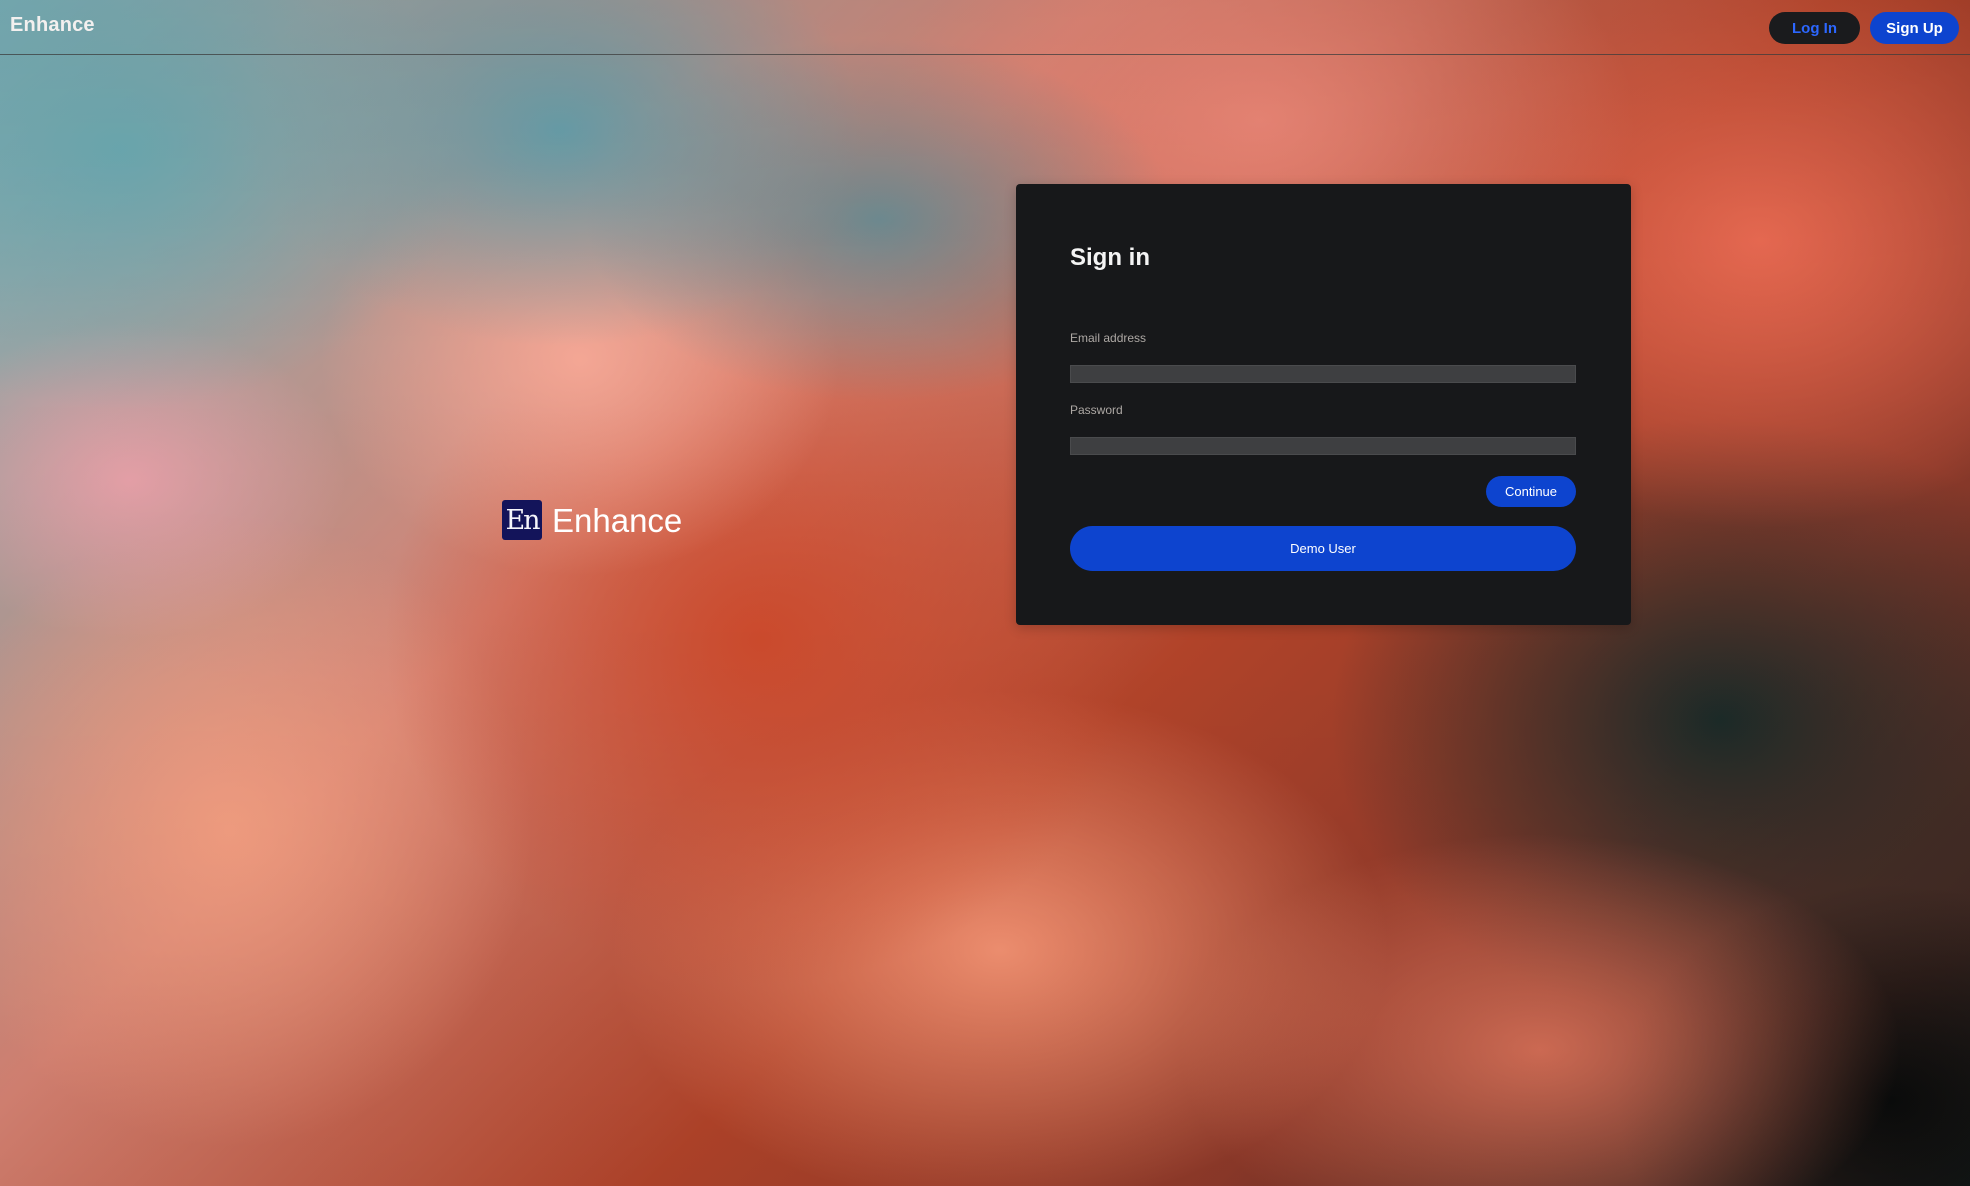  What do you see at coordinates (1531, 491) in the screenshot?
I see `continue-button: Continue` at bounding box center [1531, 491].